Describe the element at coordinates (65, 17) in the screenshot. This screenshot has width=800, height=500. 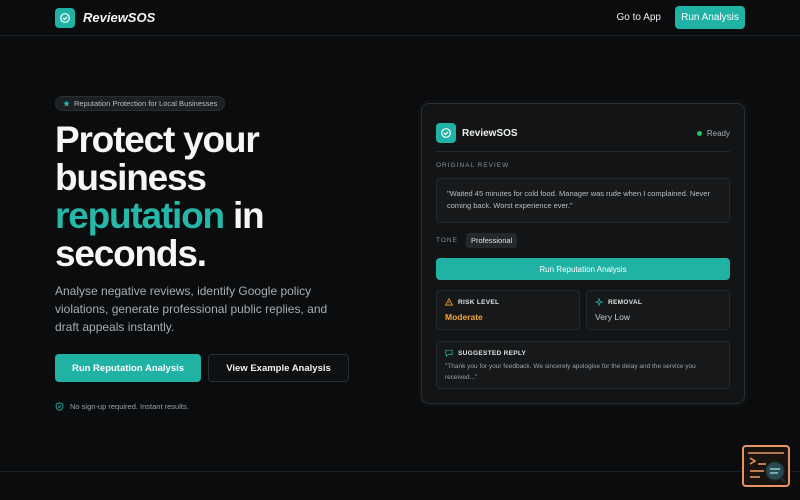
I see `logo-shield-check-icon` at that location.